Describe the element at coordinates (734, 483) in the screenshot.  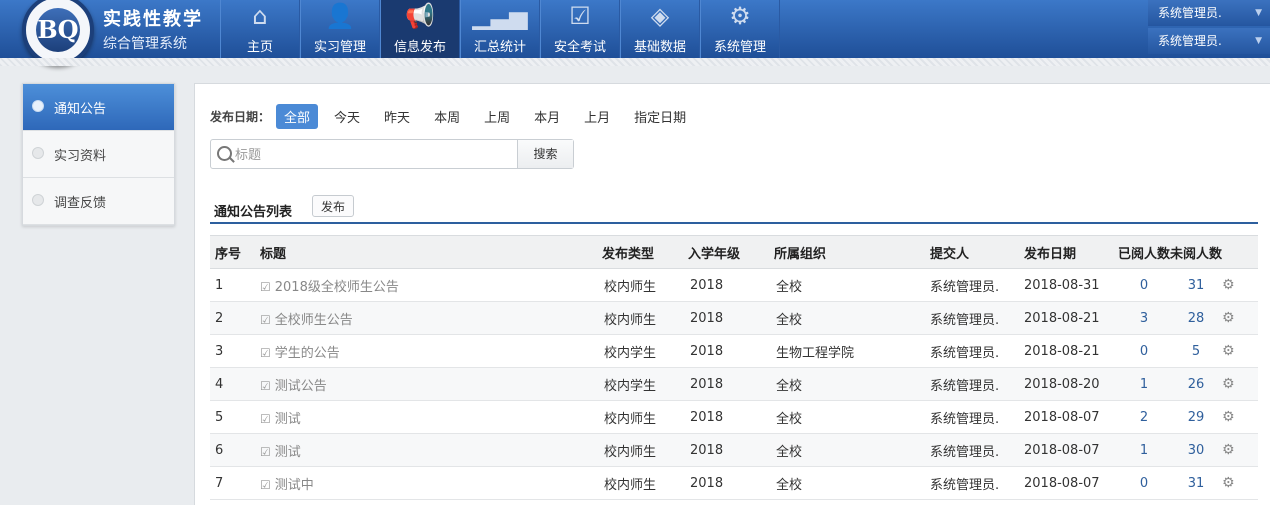
I see `table-row: 7 ☑ 测试中 校内师生 2018 全校 系统管理员. 2018-08-07 0 31 ⚙` at that location.